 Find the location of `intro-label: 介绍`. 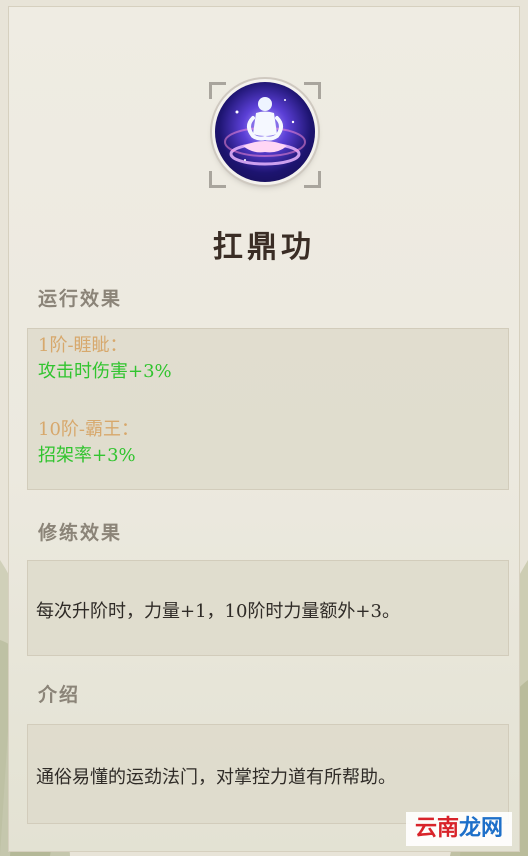

intro-label: 介绍 is located at coordinates (59, 695).